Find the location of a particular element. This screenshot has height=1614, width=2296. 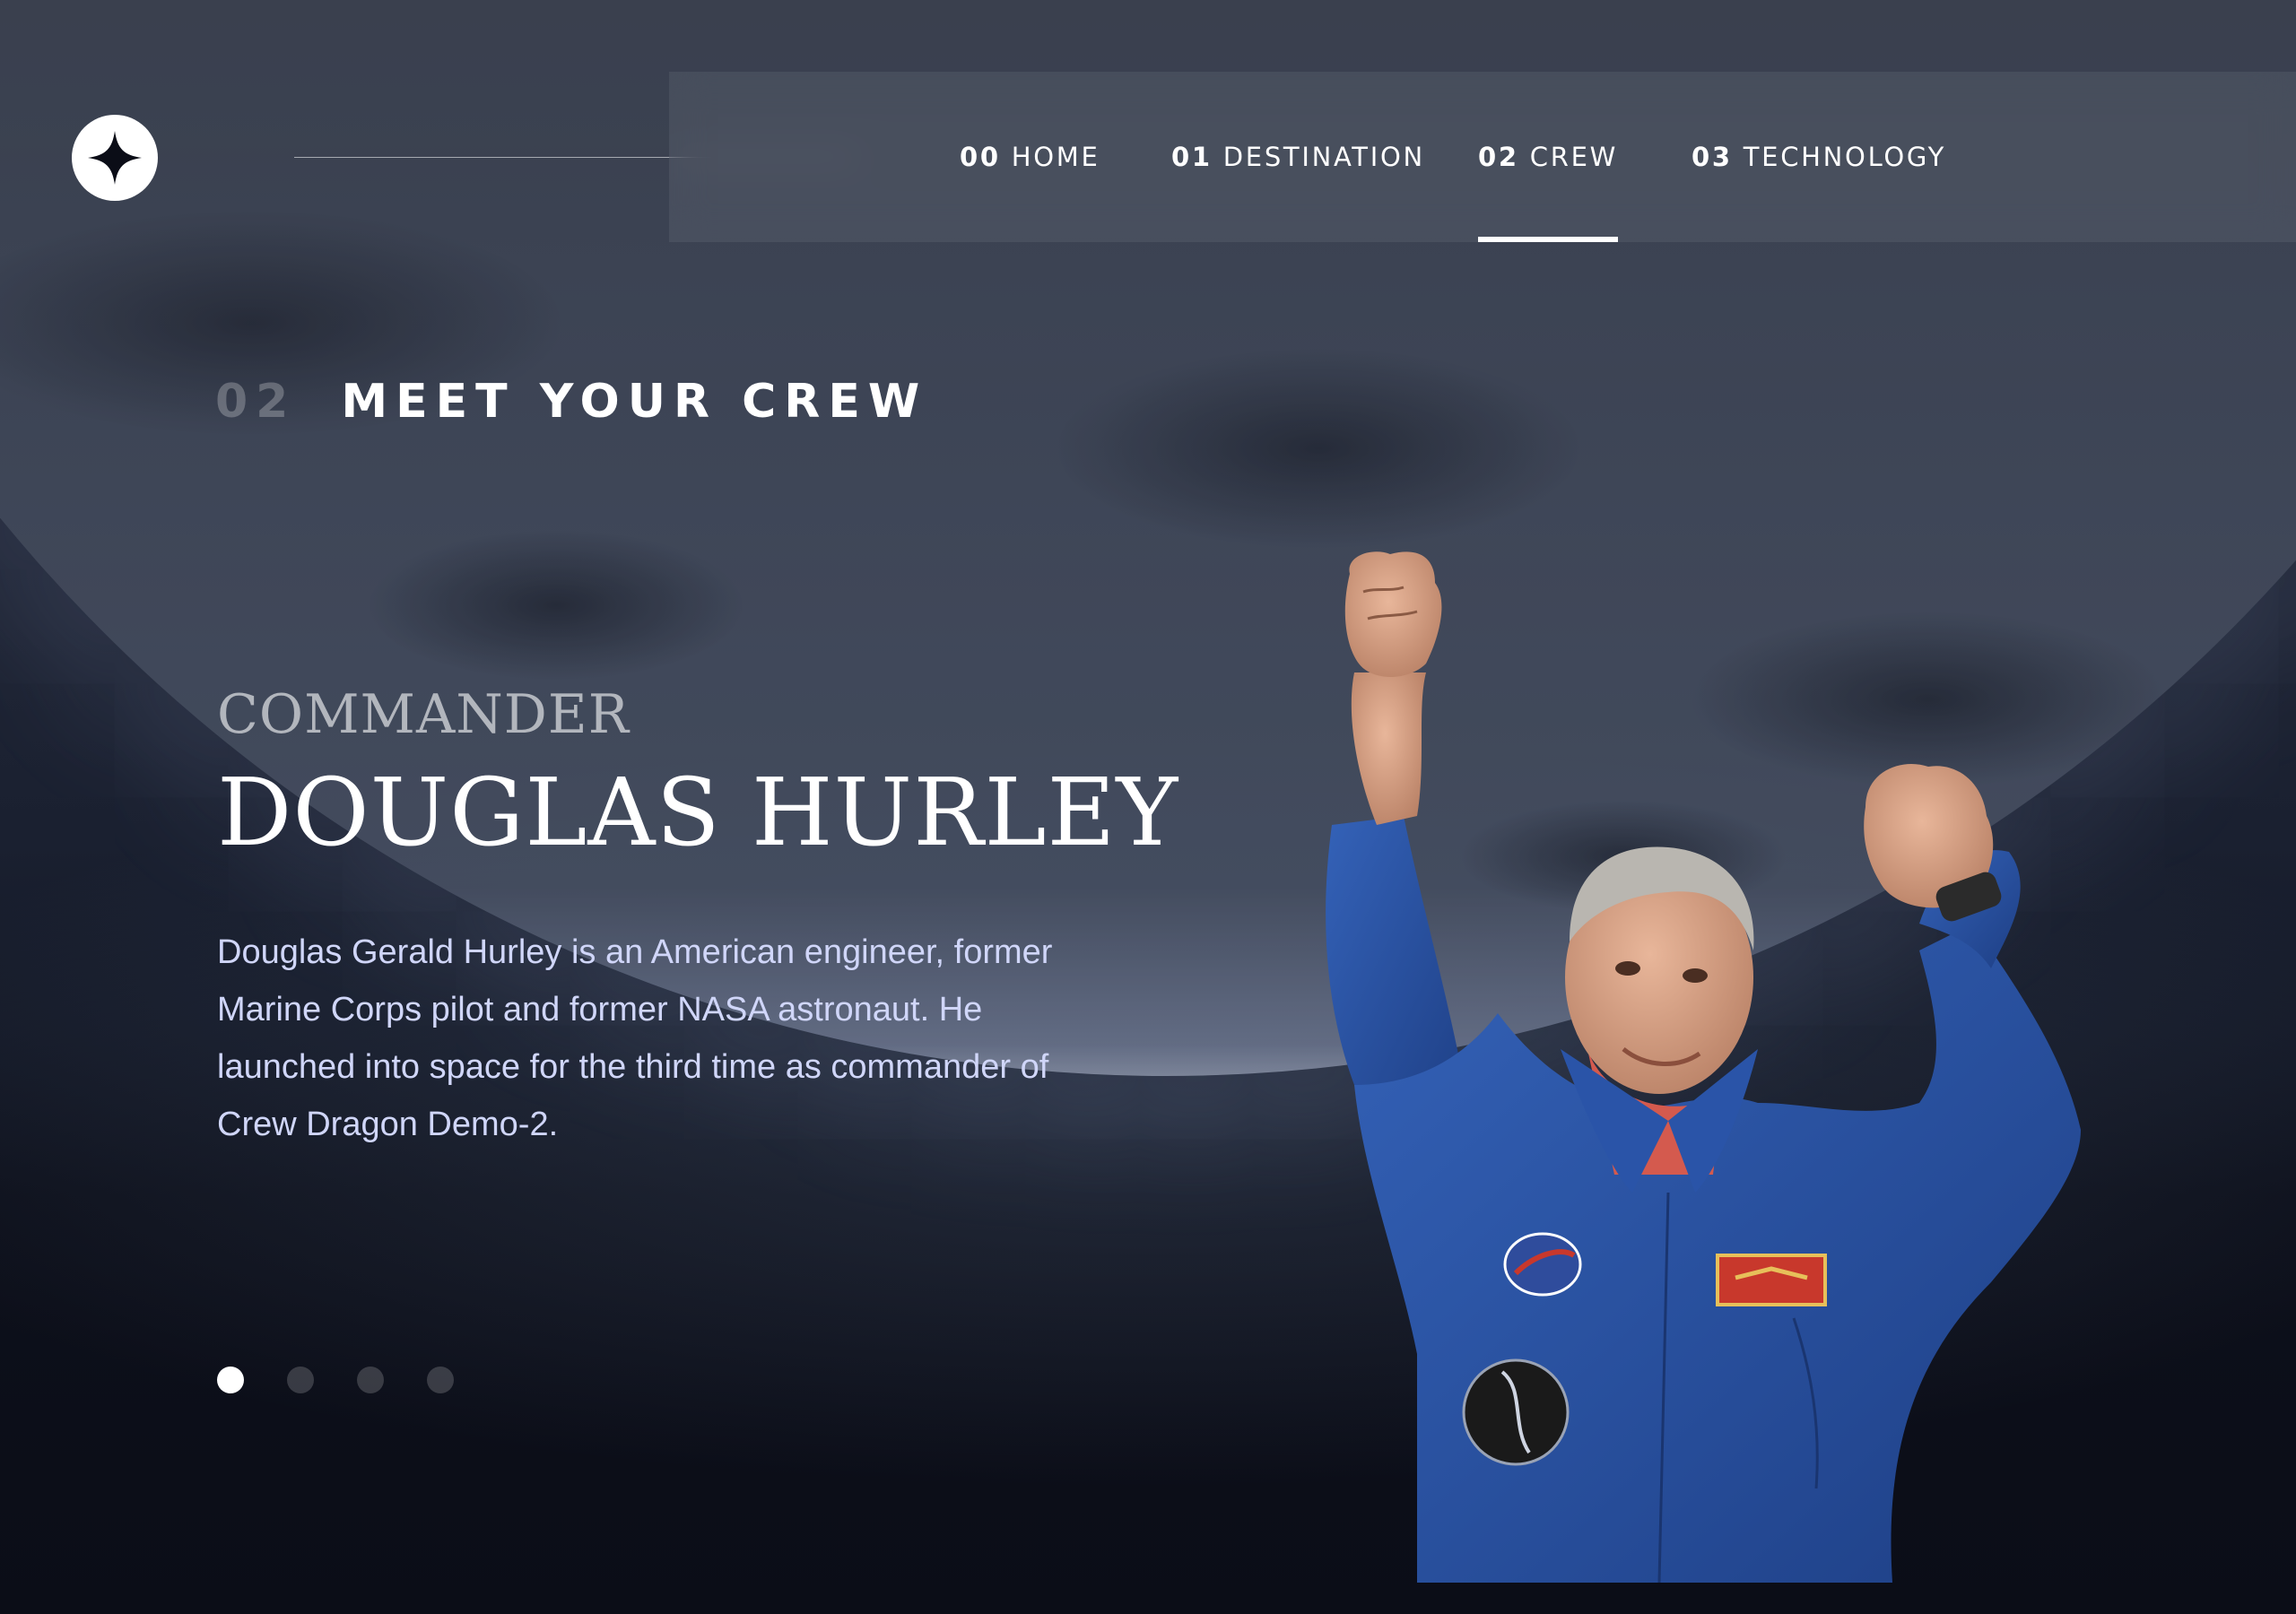

section-heading-number: 02 is located at coordinates (256, 402).